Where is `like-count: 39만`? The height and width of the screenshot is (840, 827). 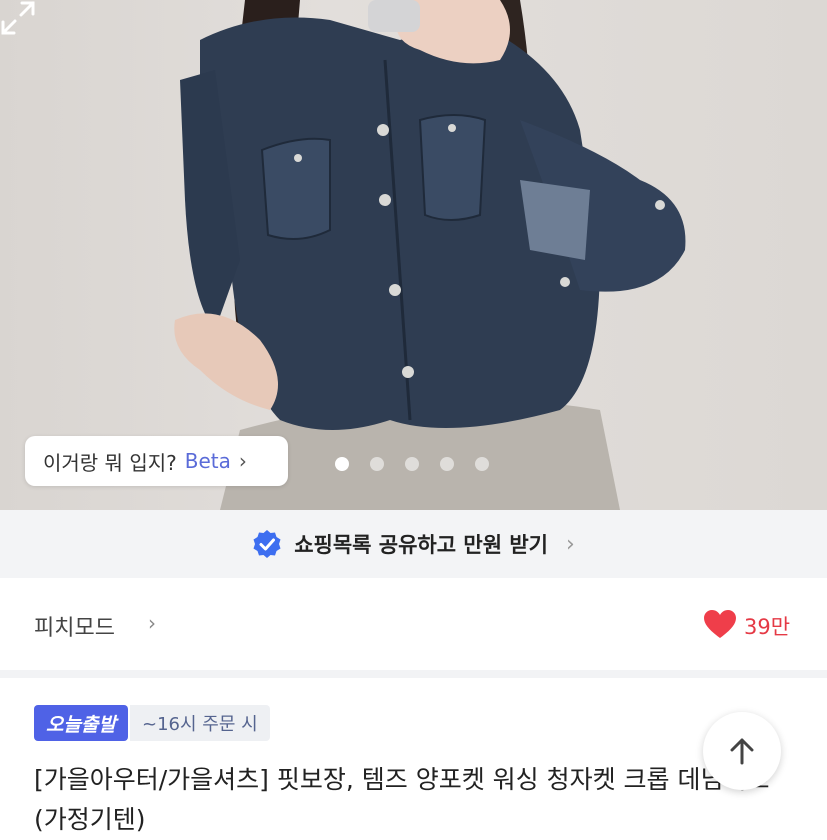
like-count: 39만 is located at coordinates (767, 627).